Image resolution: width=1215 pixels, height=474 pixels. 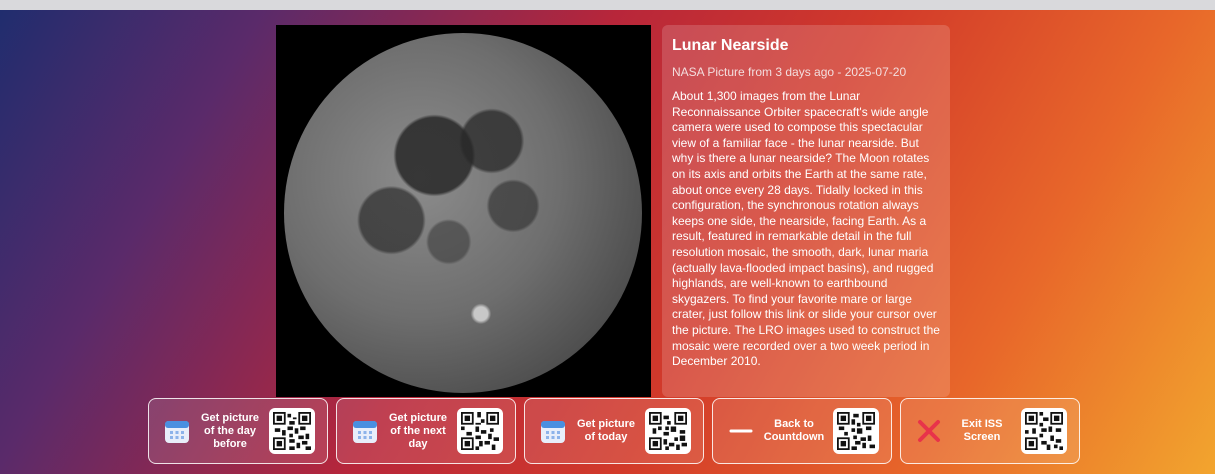 What do you see at coordinates (607, 5) in the screenshot?
I see `top-bar` at bounding box center [607, 5].